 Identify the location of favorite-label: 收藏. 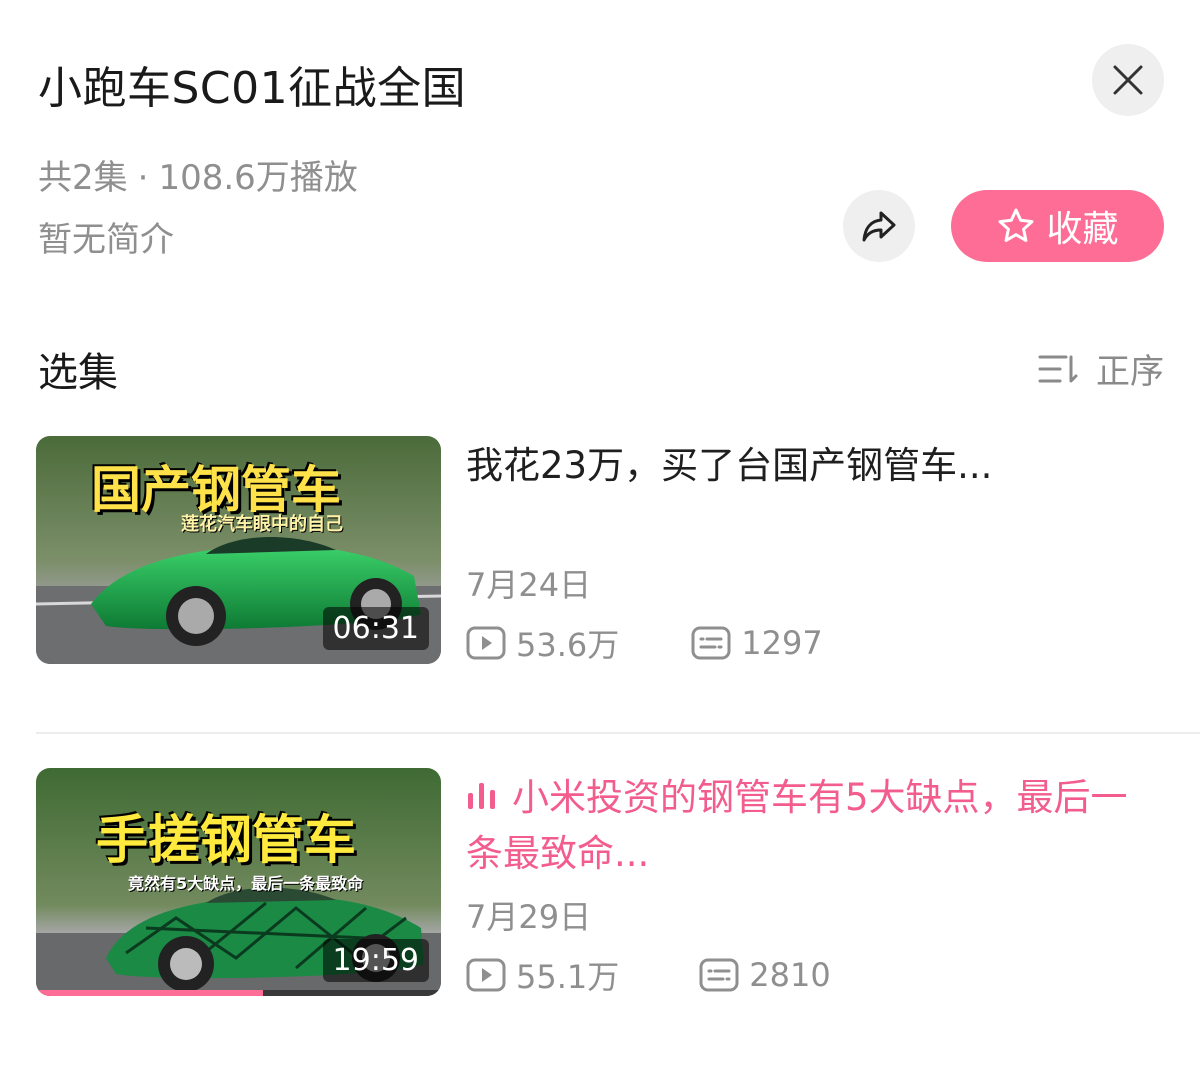
(1082, 229).